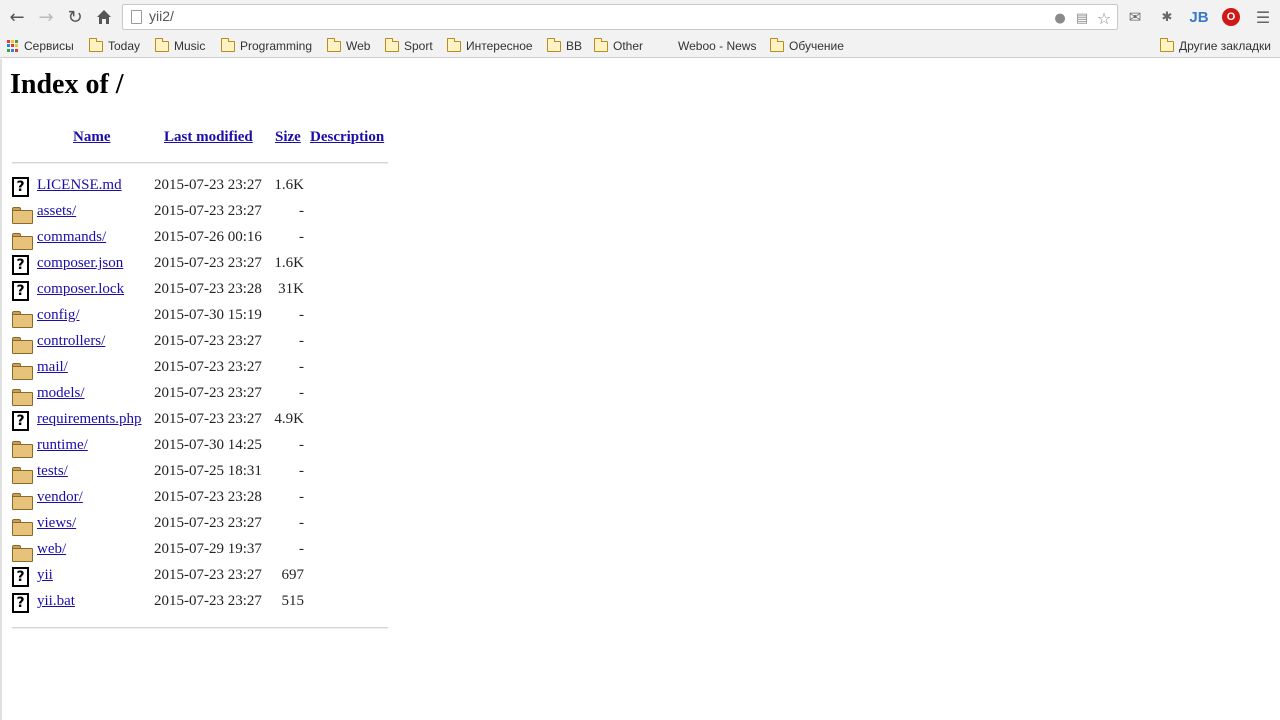 The image size is (1280, 720). Describe the element at coordinates (1135, 17) in the screenshot. I see `mail-icon: ✉` at that location.